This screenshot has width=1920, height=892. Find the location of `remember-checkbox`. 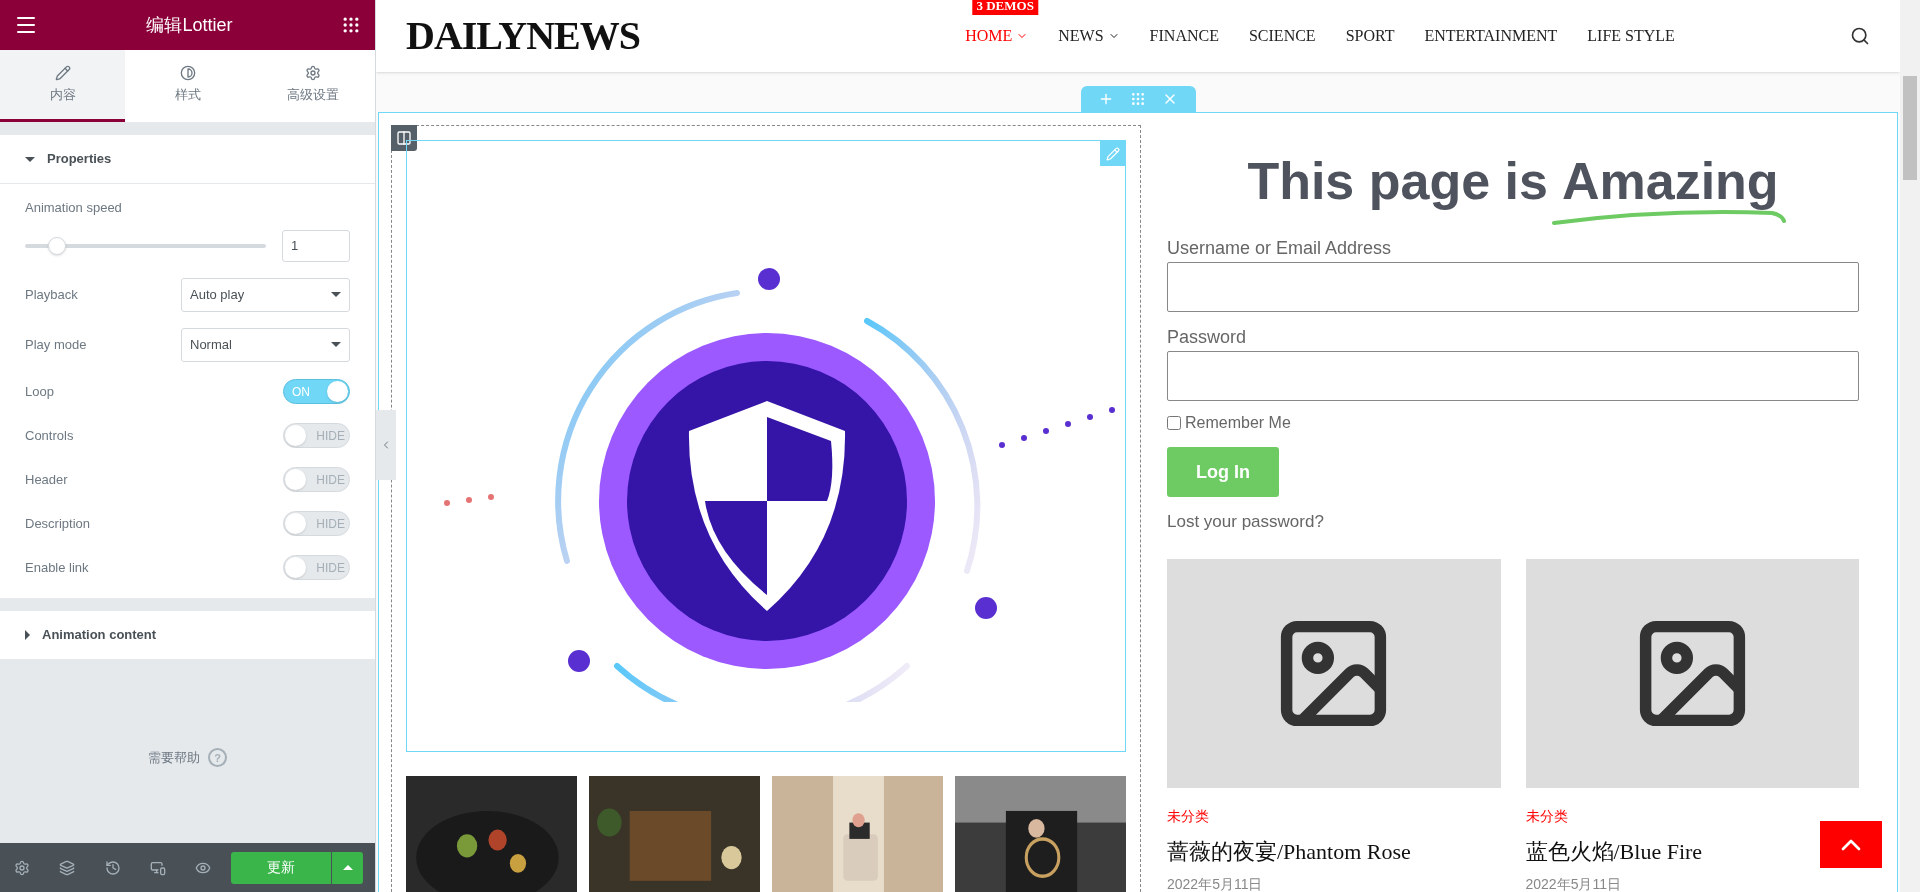

remember-checkbox is located at coordinates (1174, 423).